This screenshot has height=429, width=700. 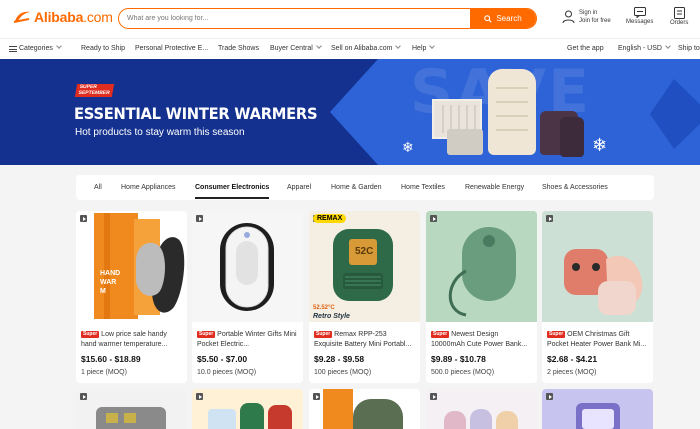 I want to click on product-moq: 100 pieces (MOQ), so click(x=343, y=372).